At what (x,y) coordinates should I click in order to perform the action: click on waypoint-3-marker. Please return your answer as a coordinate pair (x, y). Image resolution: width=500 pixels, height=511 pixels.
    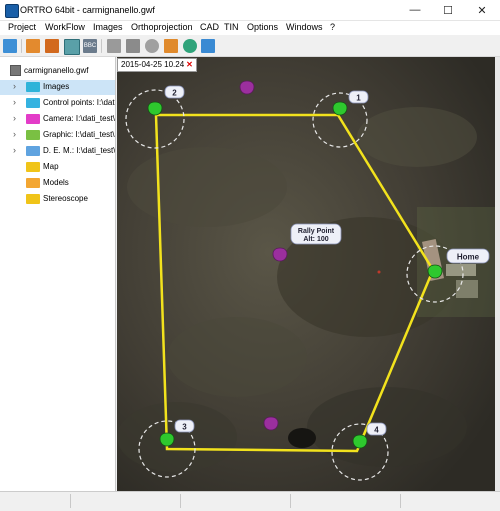
    Looking at the image, I should click on (167, 439).